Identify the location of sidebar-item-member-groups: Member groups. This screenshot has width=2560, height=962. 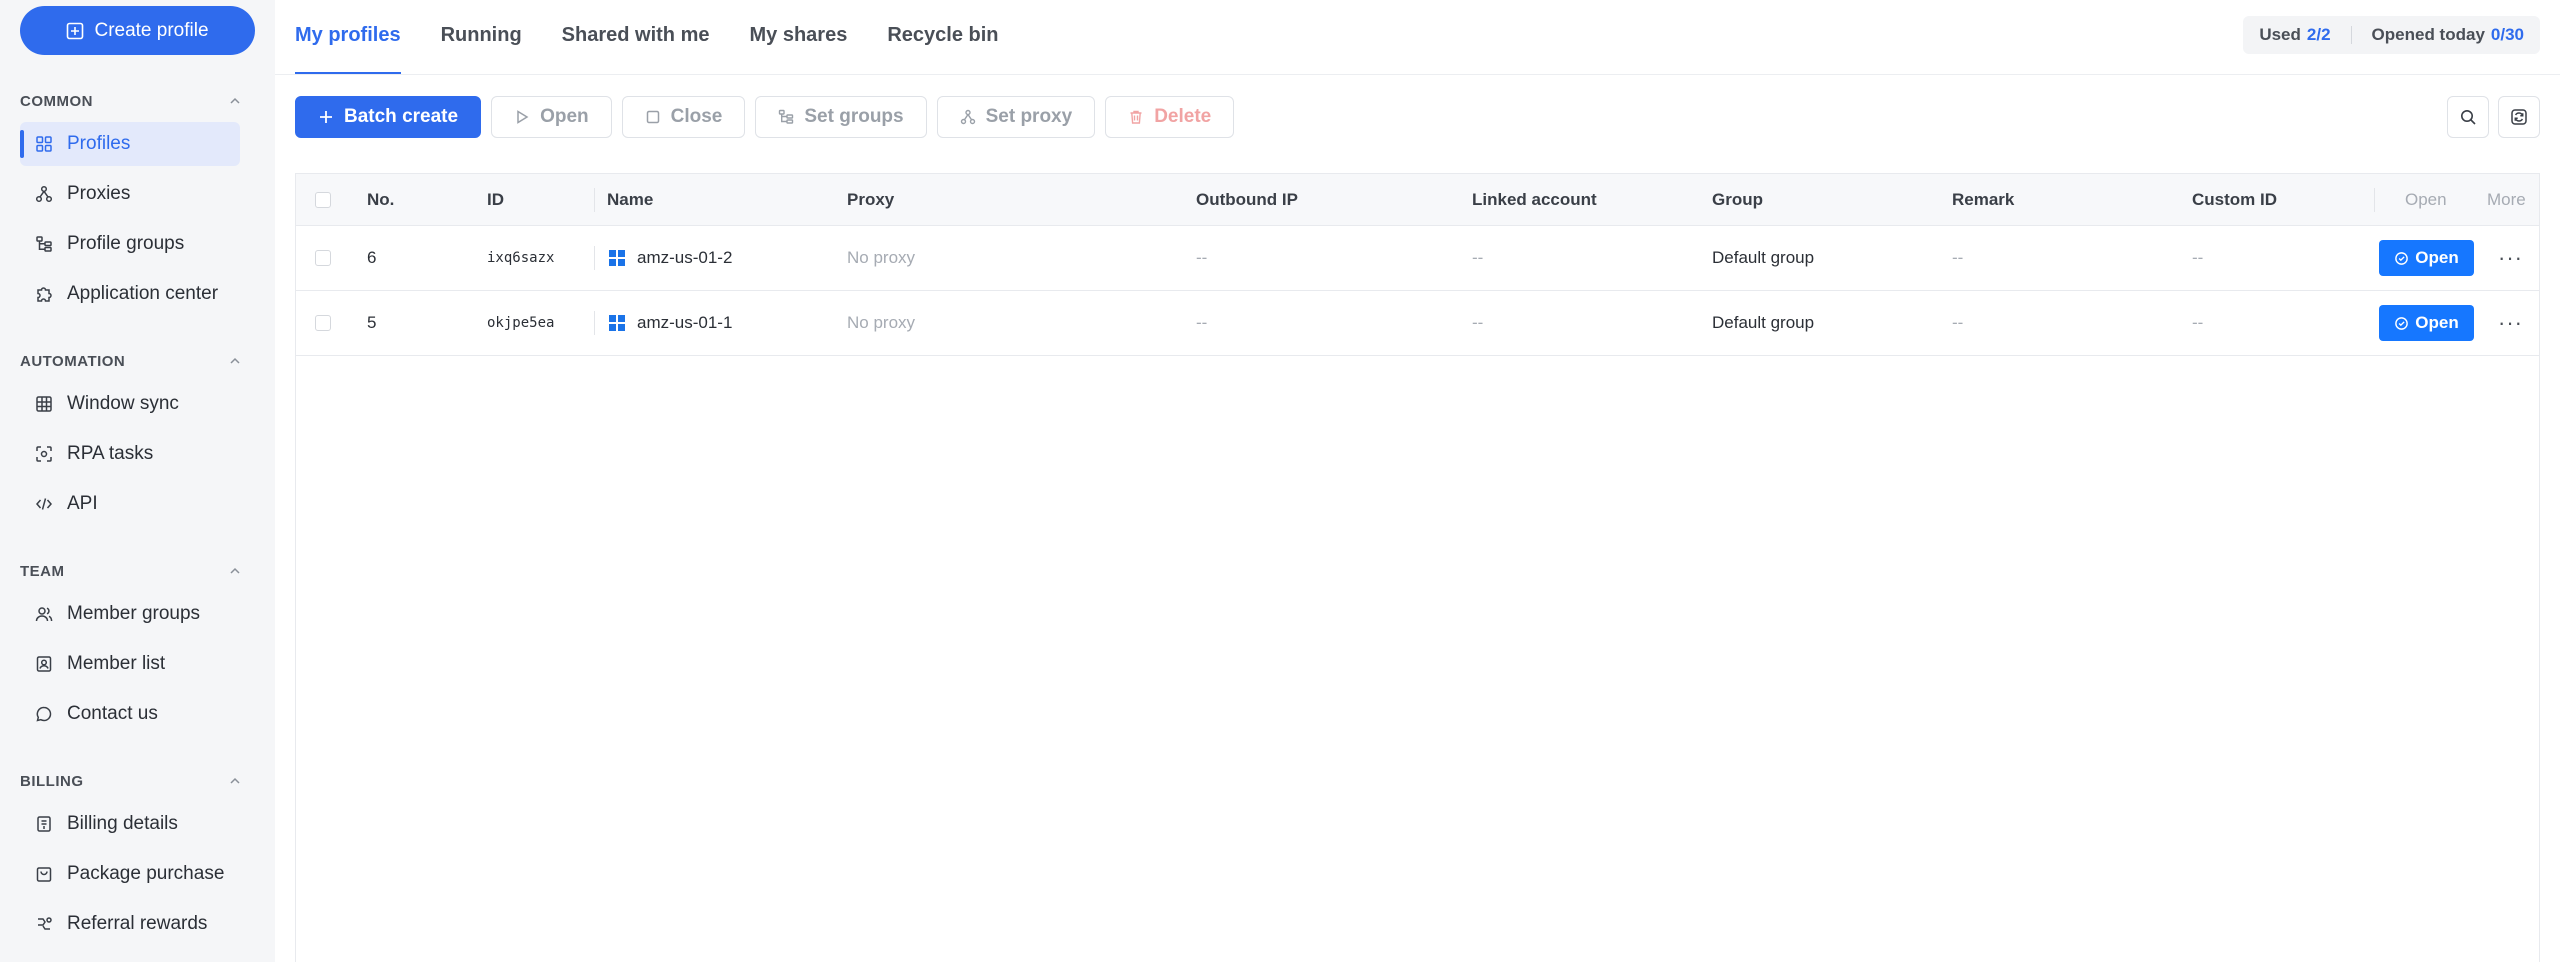
(130, 614).